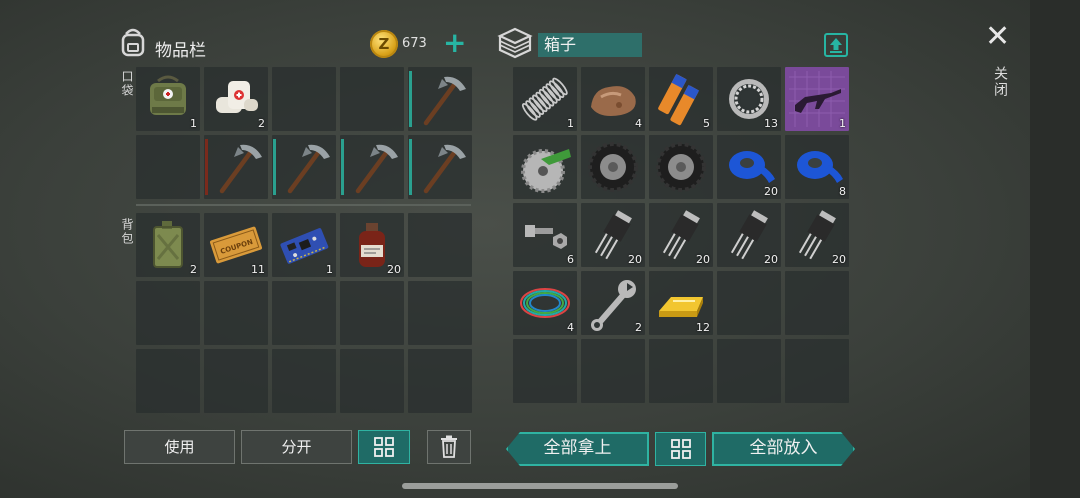  What do you see at coordinates (303, 205) in the screenshot?
I see `divider` at bounding box center [303, 205].